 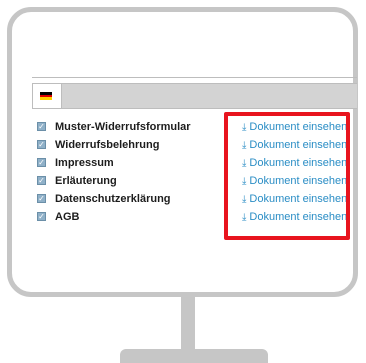 What do you see at coordinates (84, 163) in the screenshot?
I see `document-label: Impressum` at bounding box center [84, 163].